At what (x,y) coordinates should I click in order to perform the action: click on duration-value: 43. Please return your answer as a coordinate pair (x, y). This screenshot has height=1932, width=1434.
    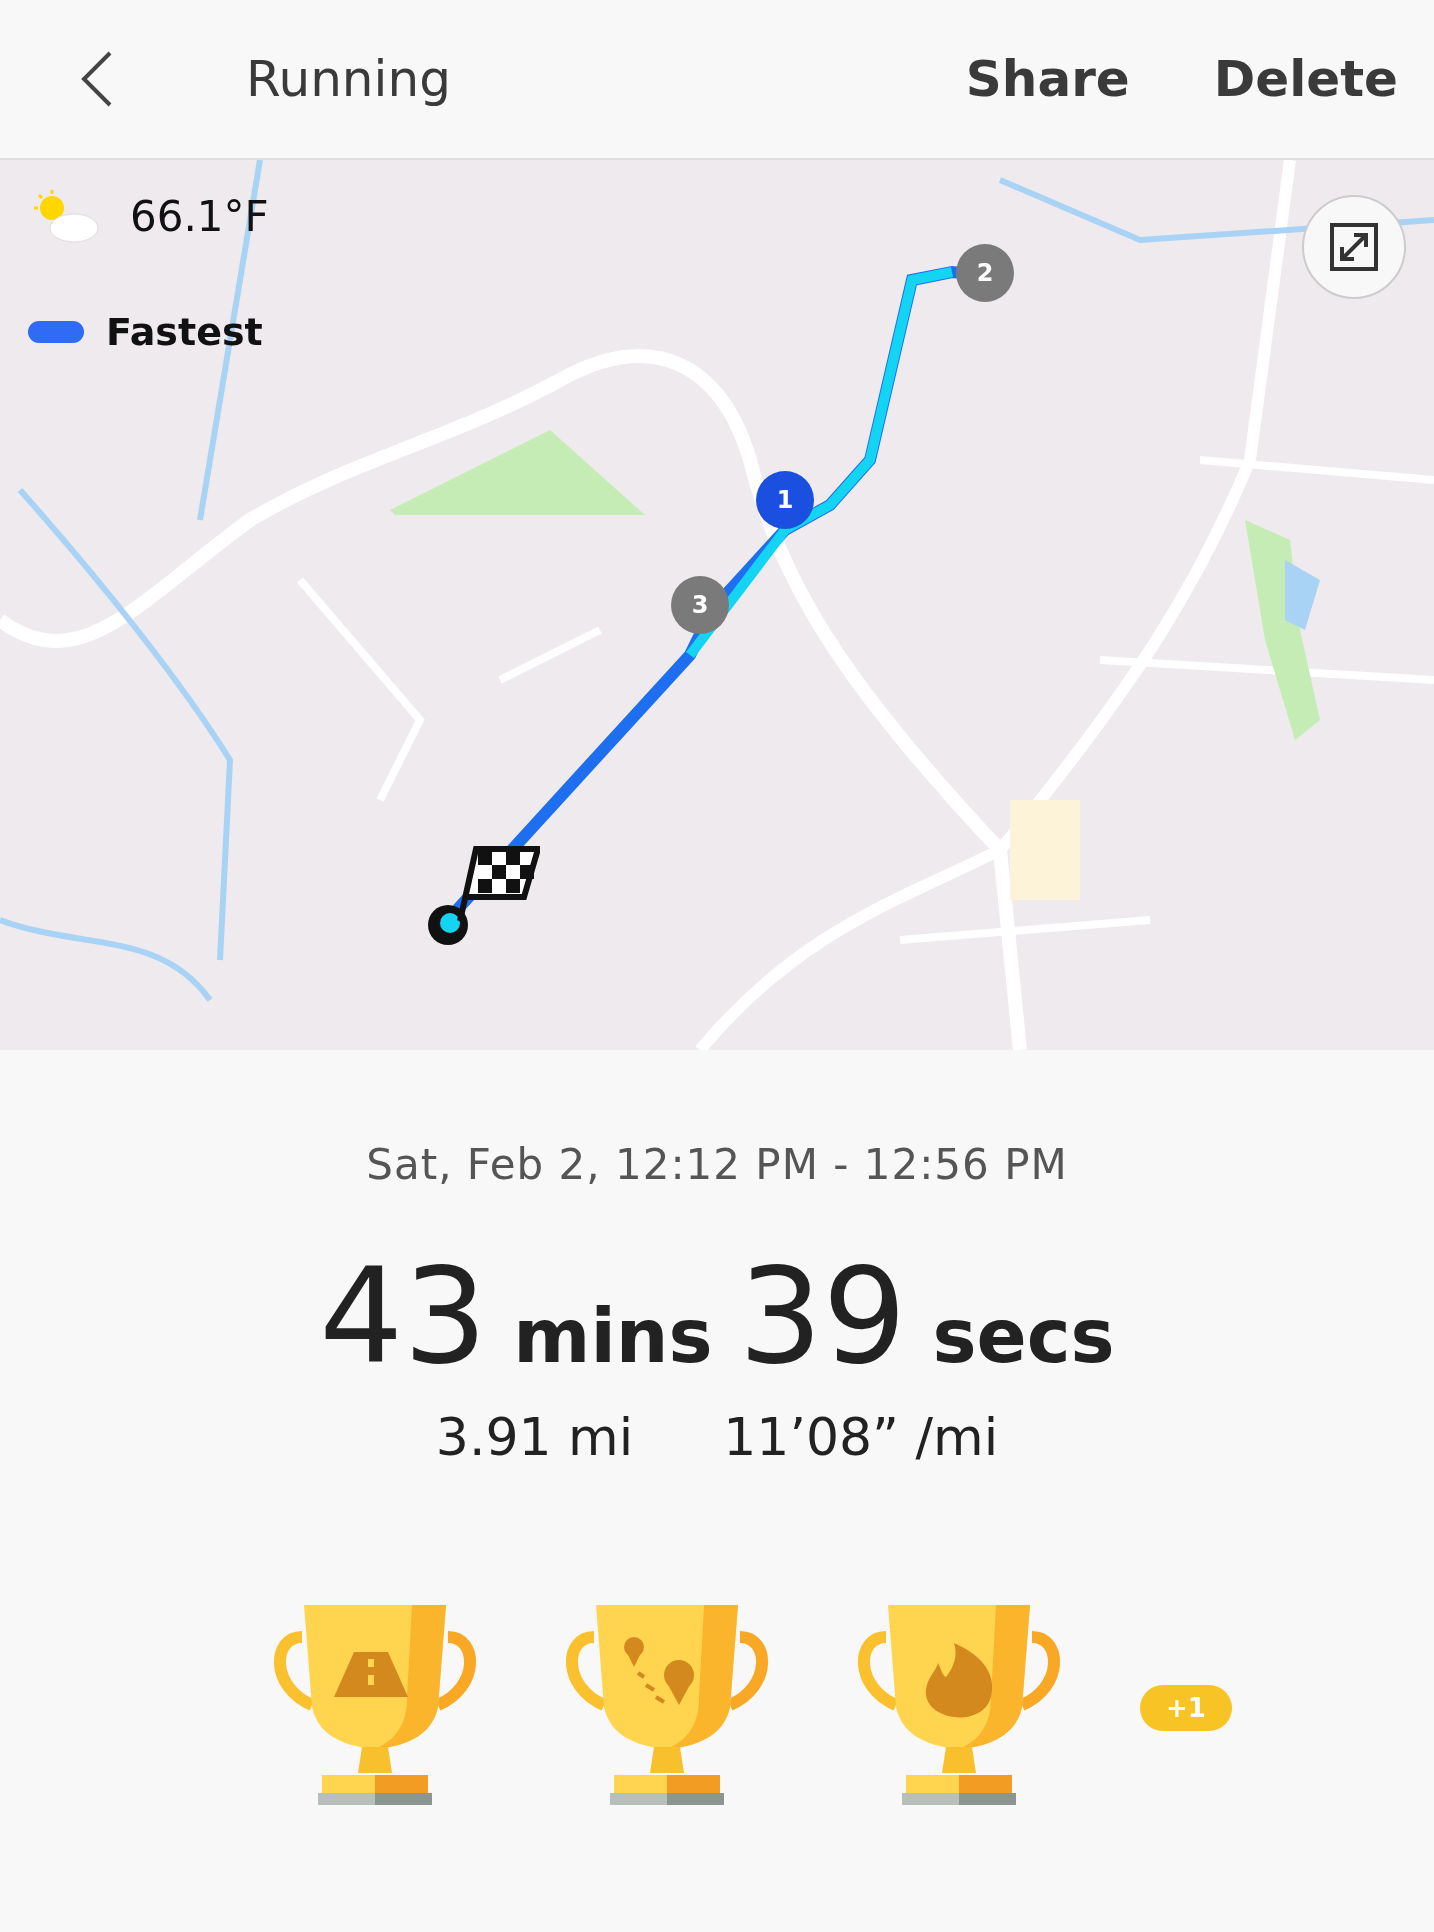
    Looking at the image, I should click on (403, 1316).